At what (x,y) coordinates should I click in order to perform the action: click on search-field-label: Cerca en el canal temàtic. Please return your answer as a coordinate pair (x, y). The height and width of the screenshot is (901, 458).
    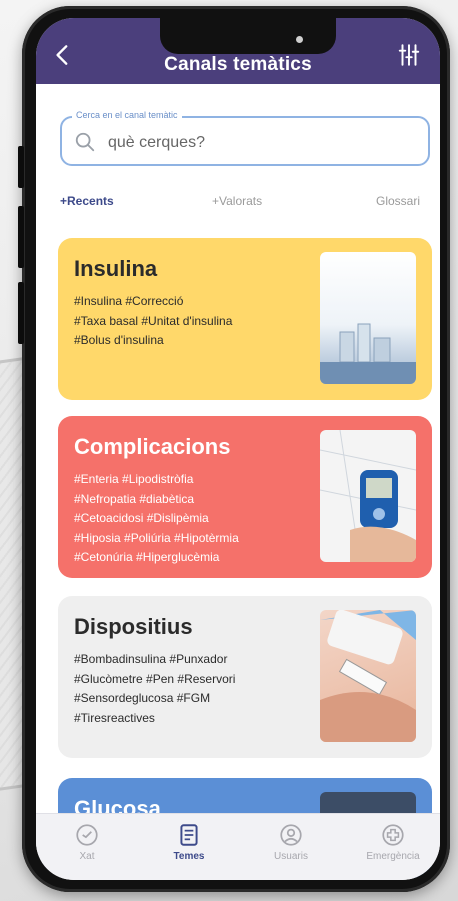
    Looking at the image, I should click on (127, 115).